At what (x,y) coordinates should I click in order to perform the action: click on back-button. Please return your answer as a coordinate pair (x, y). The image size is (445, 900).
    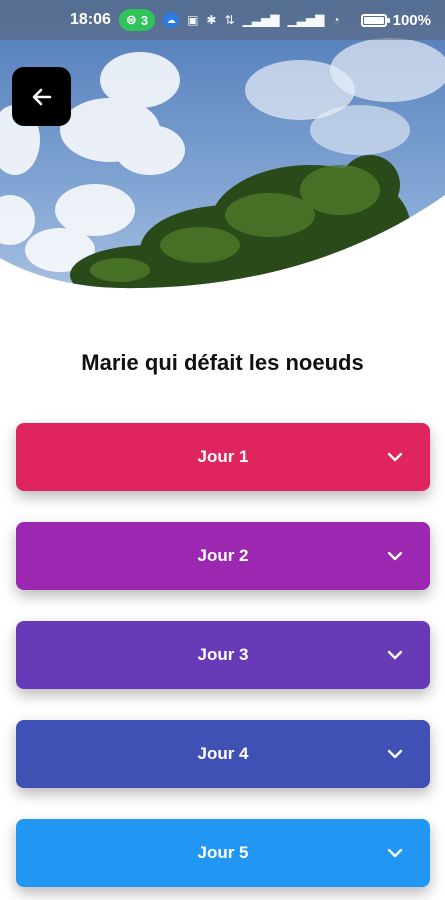
    Looking at the image, I should click on (41, 96).